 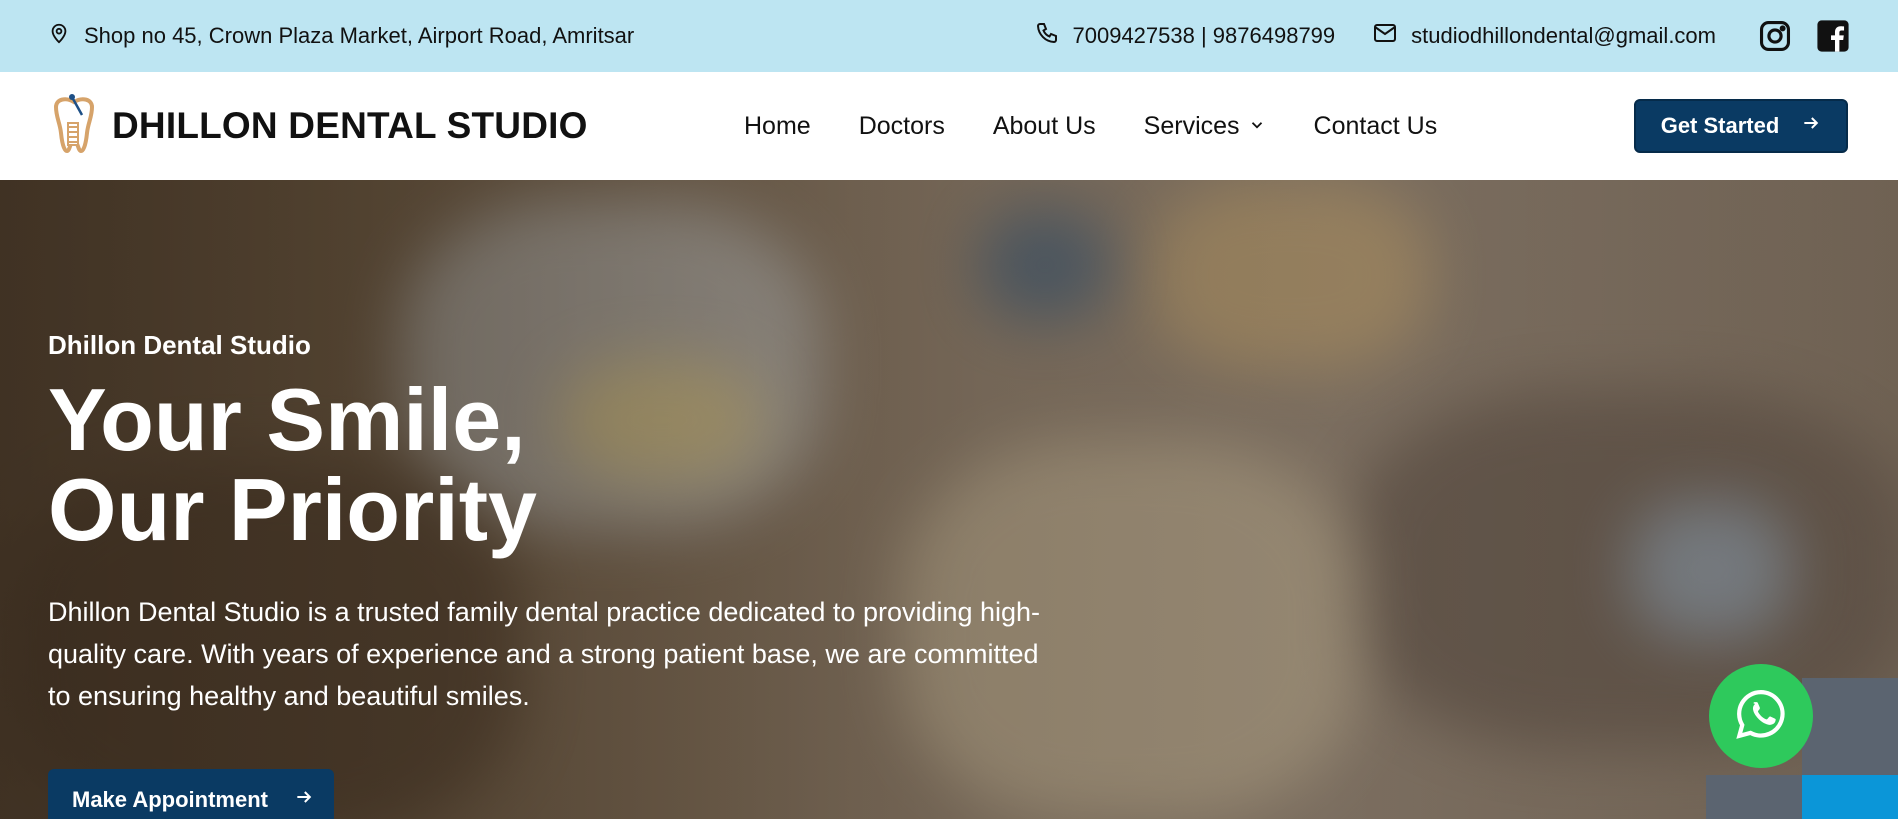 What do you see at coordinates (1804, 36) in the screenshot?
I see `social-links` at bounding box center [1804, 36].